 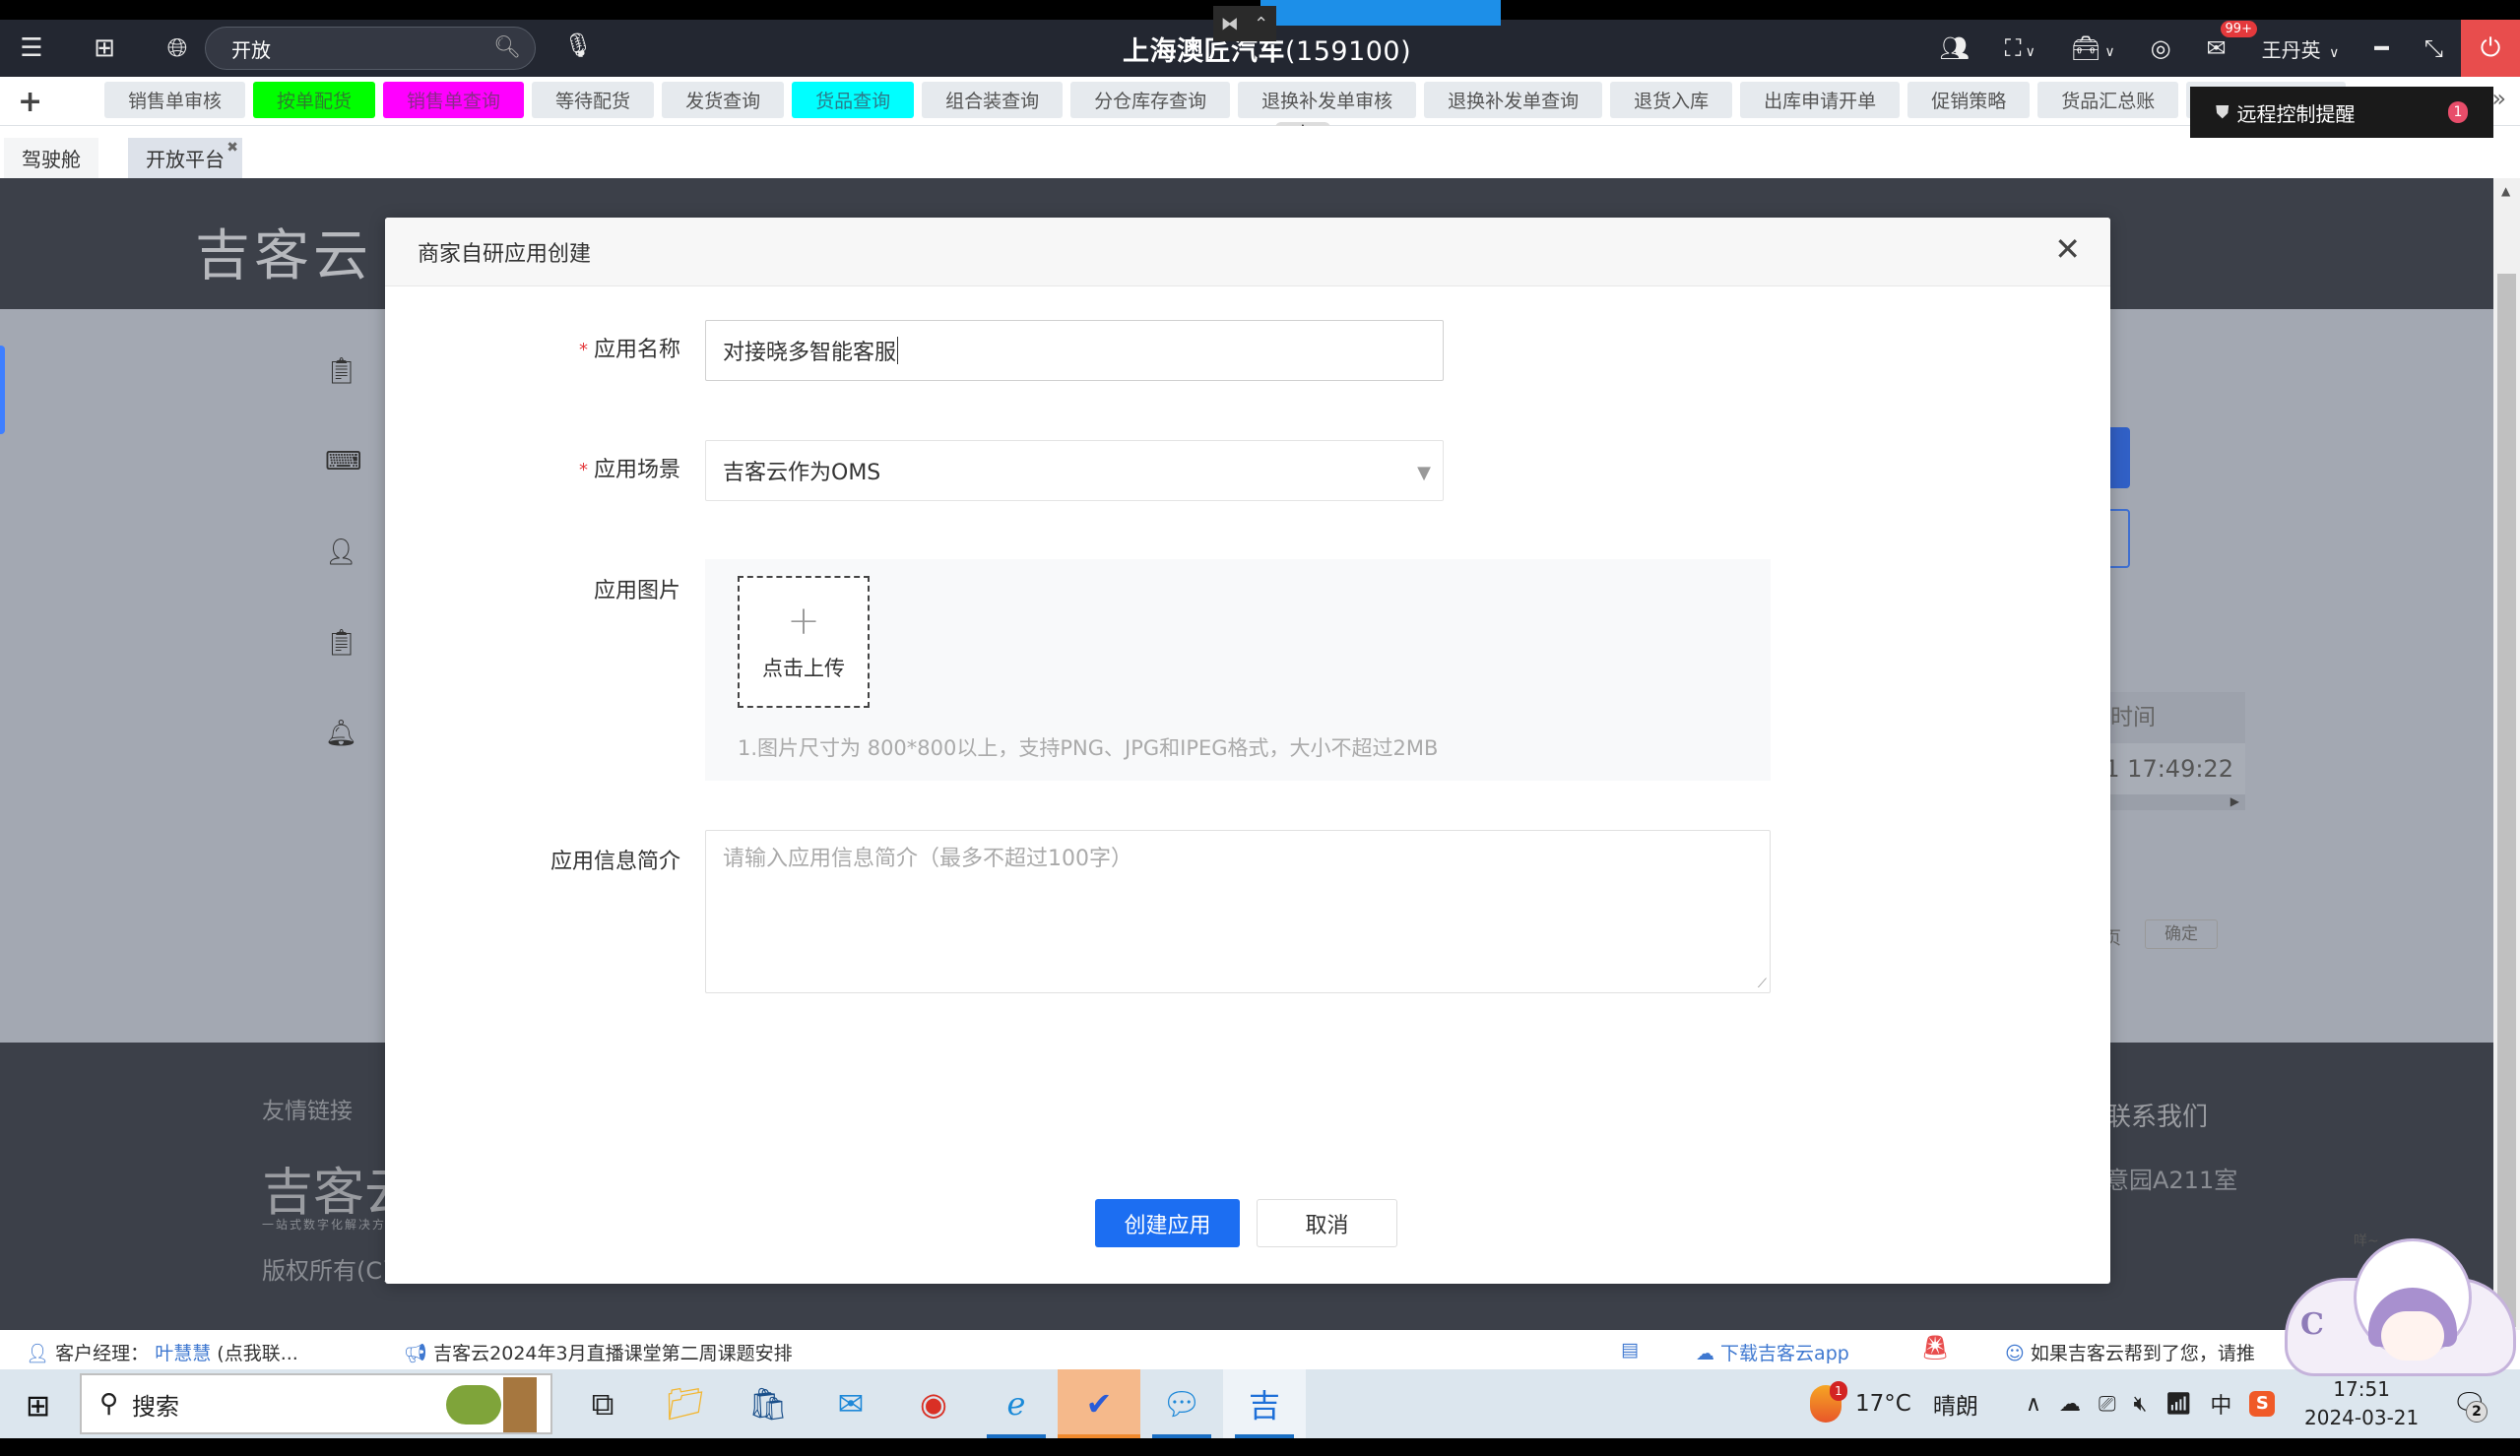 I want to click on quick-menu-item: 退货入库, so click(x=1671, y=100).